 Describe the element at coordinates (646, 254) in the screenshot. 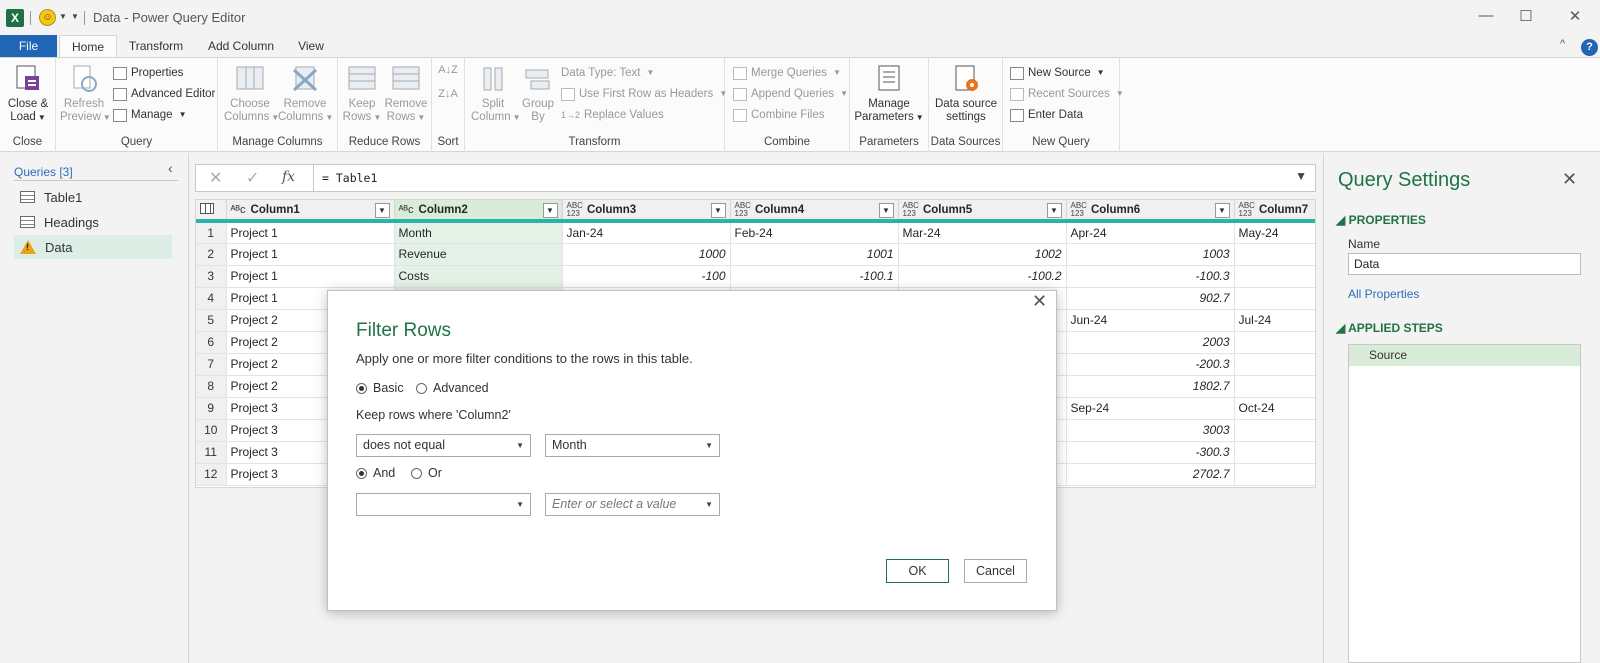

I see `table-cell: 1000` at that location.